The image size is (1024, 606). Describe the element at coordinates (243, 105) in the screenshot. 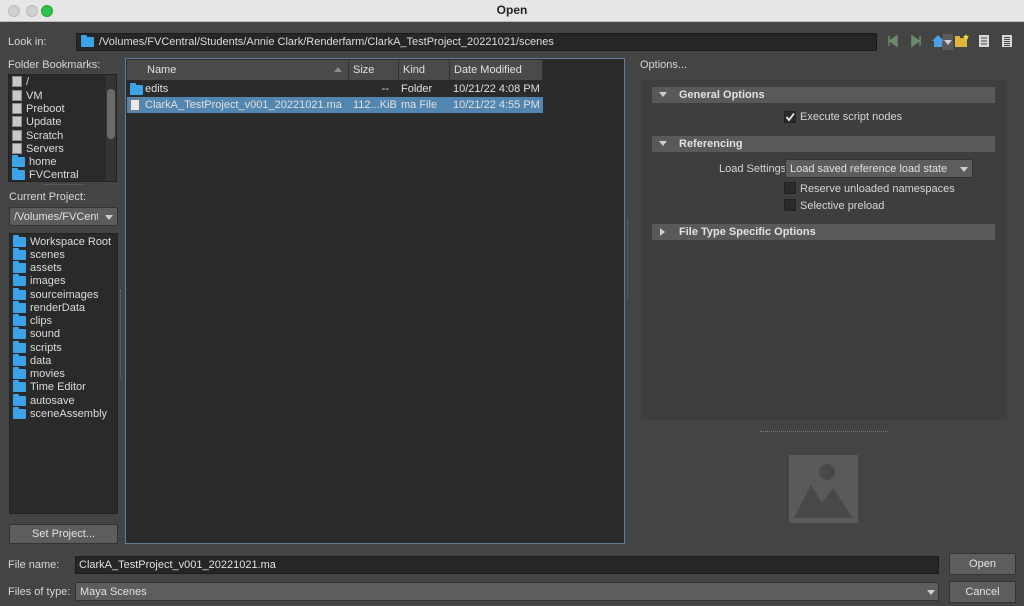

I see `file-name: ClarkA_TestProject_v001_20221021.ma` at that location.